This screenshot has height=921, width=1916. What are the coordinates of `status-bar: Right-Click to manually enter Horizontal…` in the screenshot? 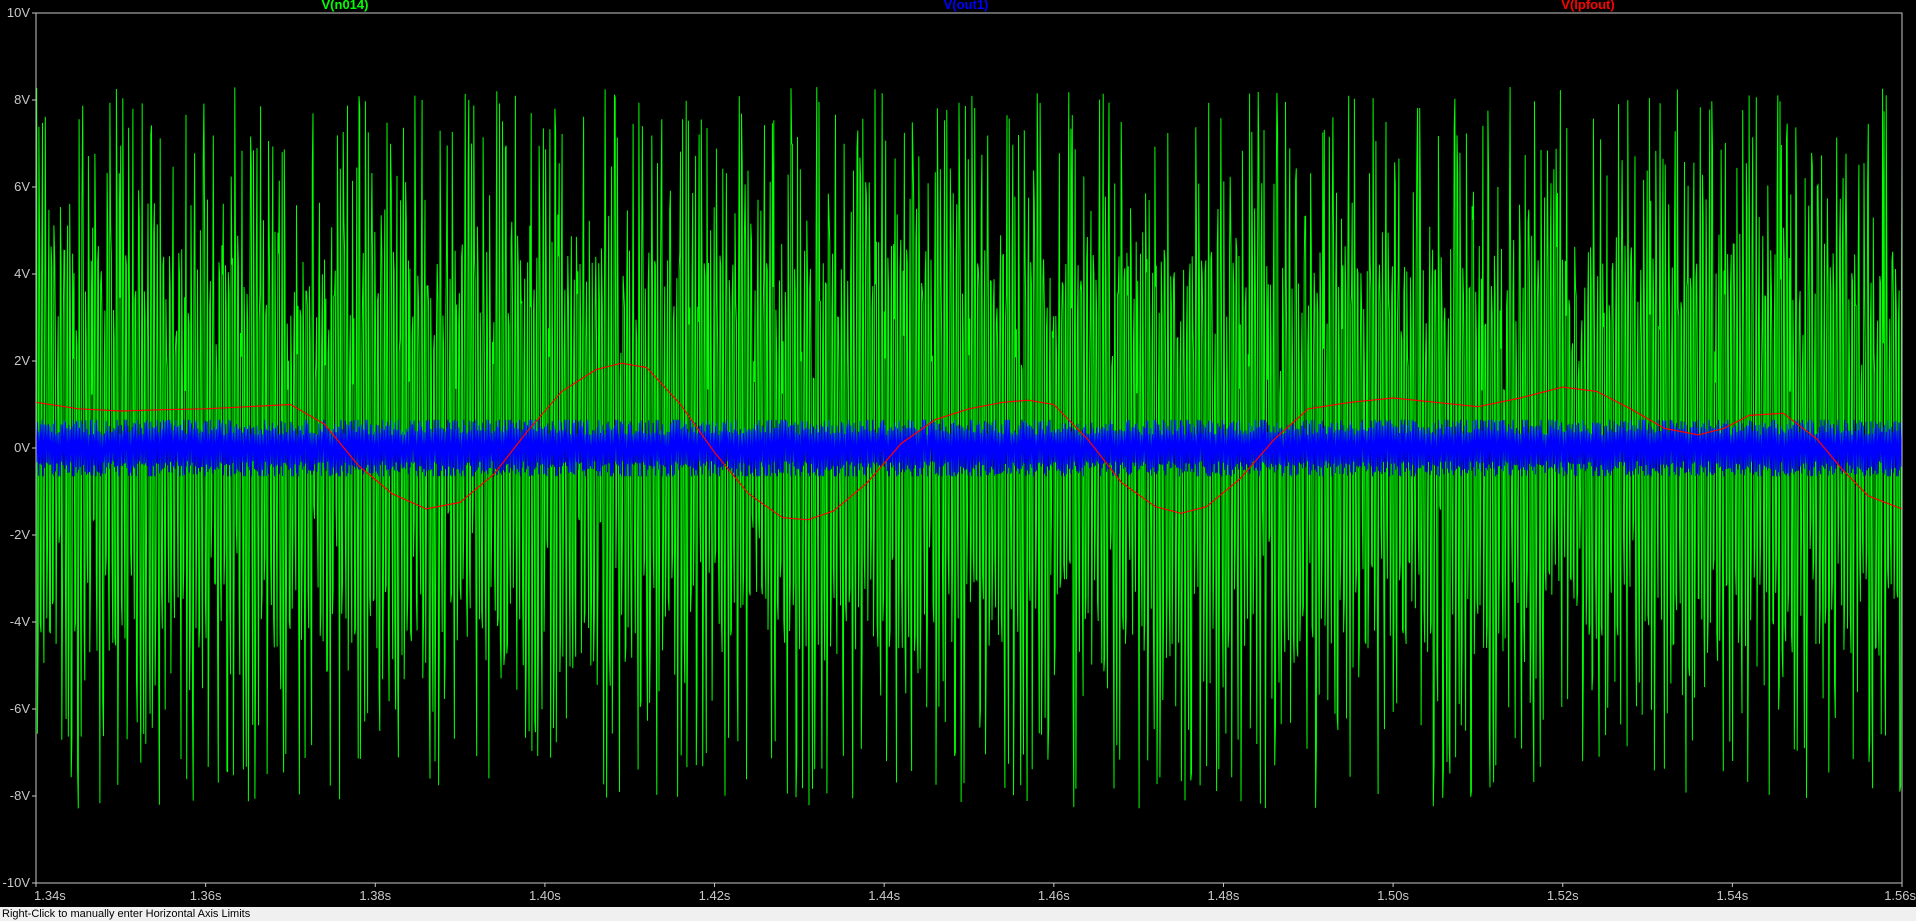 It's located at (958, 914).